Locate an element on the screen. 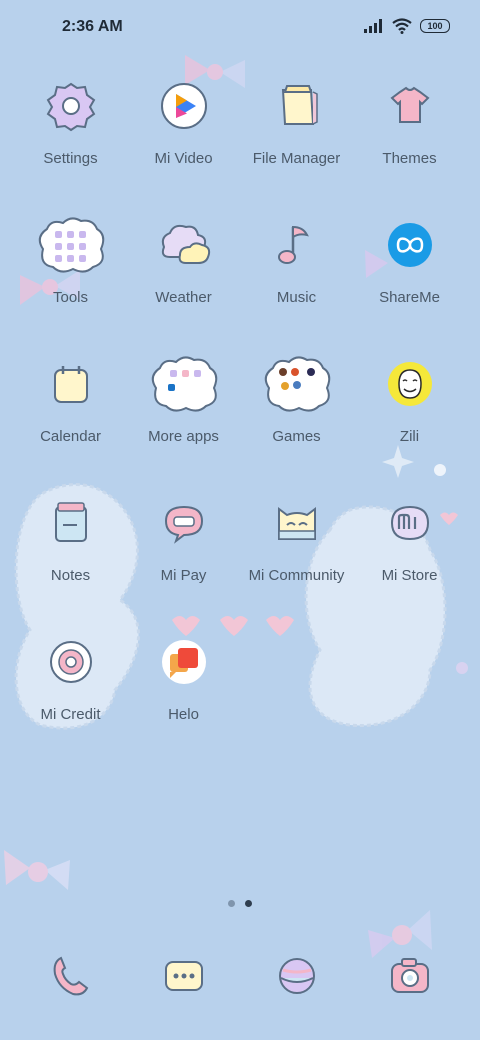 This screenshot has width=480, height=1040. music-note-icon is located at coordinates (293, 244).